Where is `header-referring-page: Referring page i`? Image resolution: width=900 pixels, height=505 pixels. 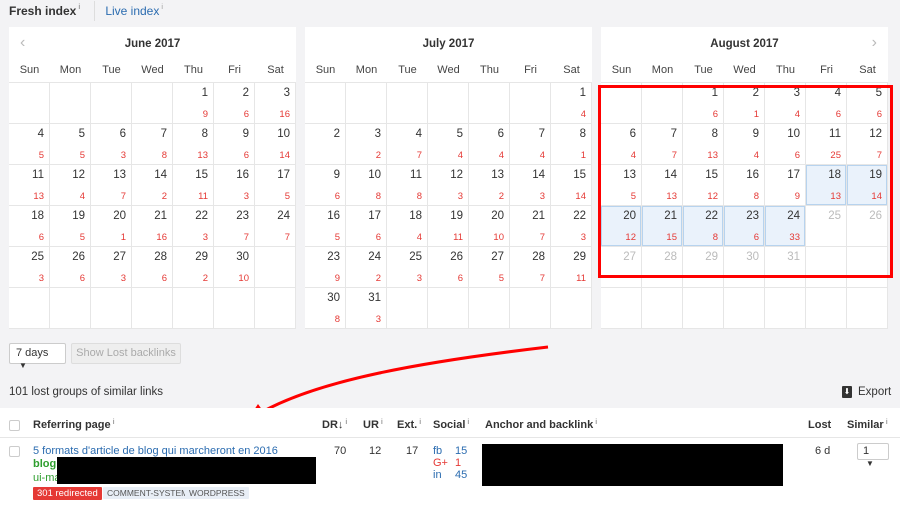 header-referring-page: Referring page i is located at coordinates (74, 425).